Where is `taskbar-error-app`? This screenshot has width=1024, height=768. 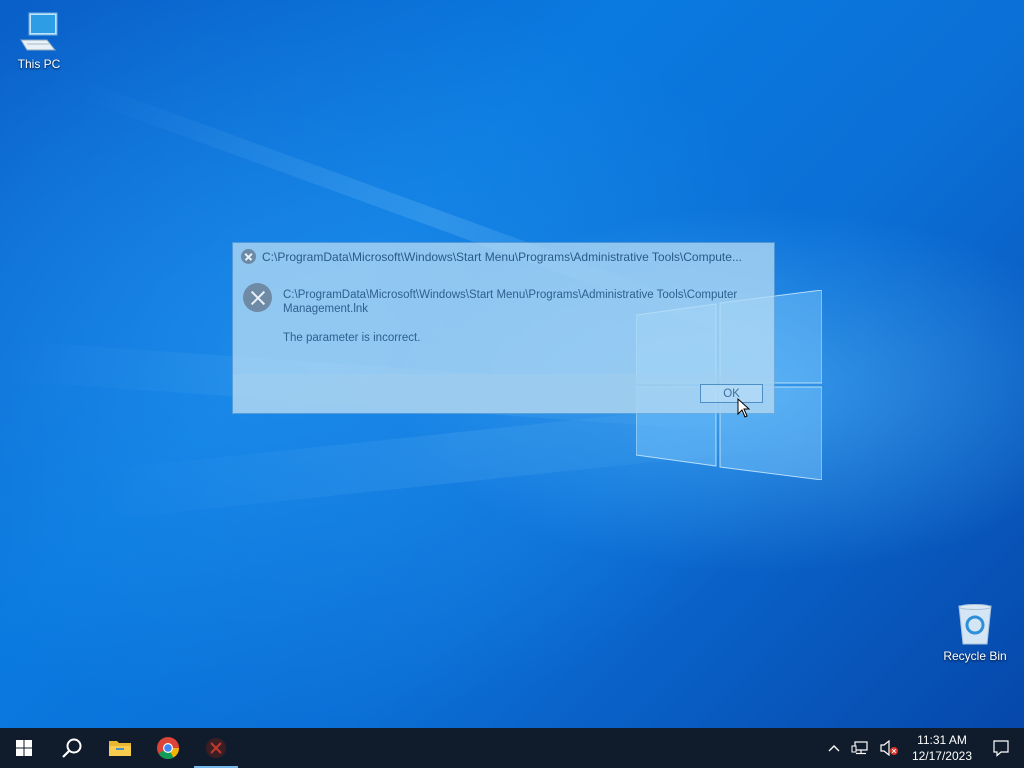 taskbar-error-app is located at coordinates (216, 748).